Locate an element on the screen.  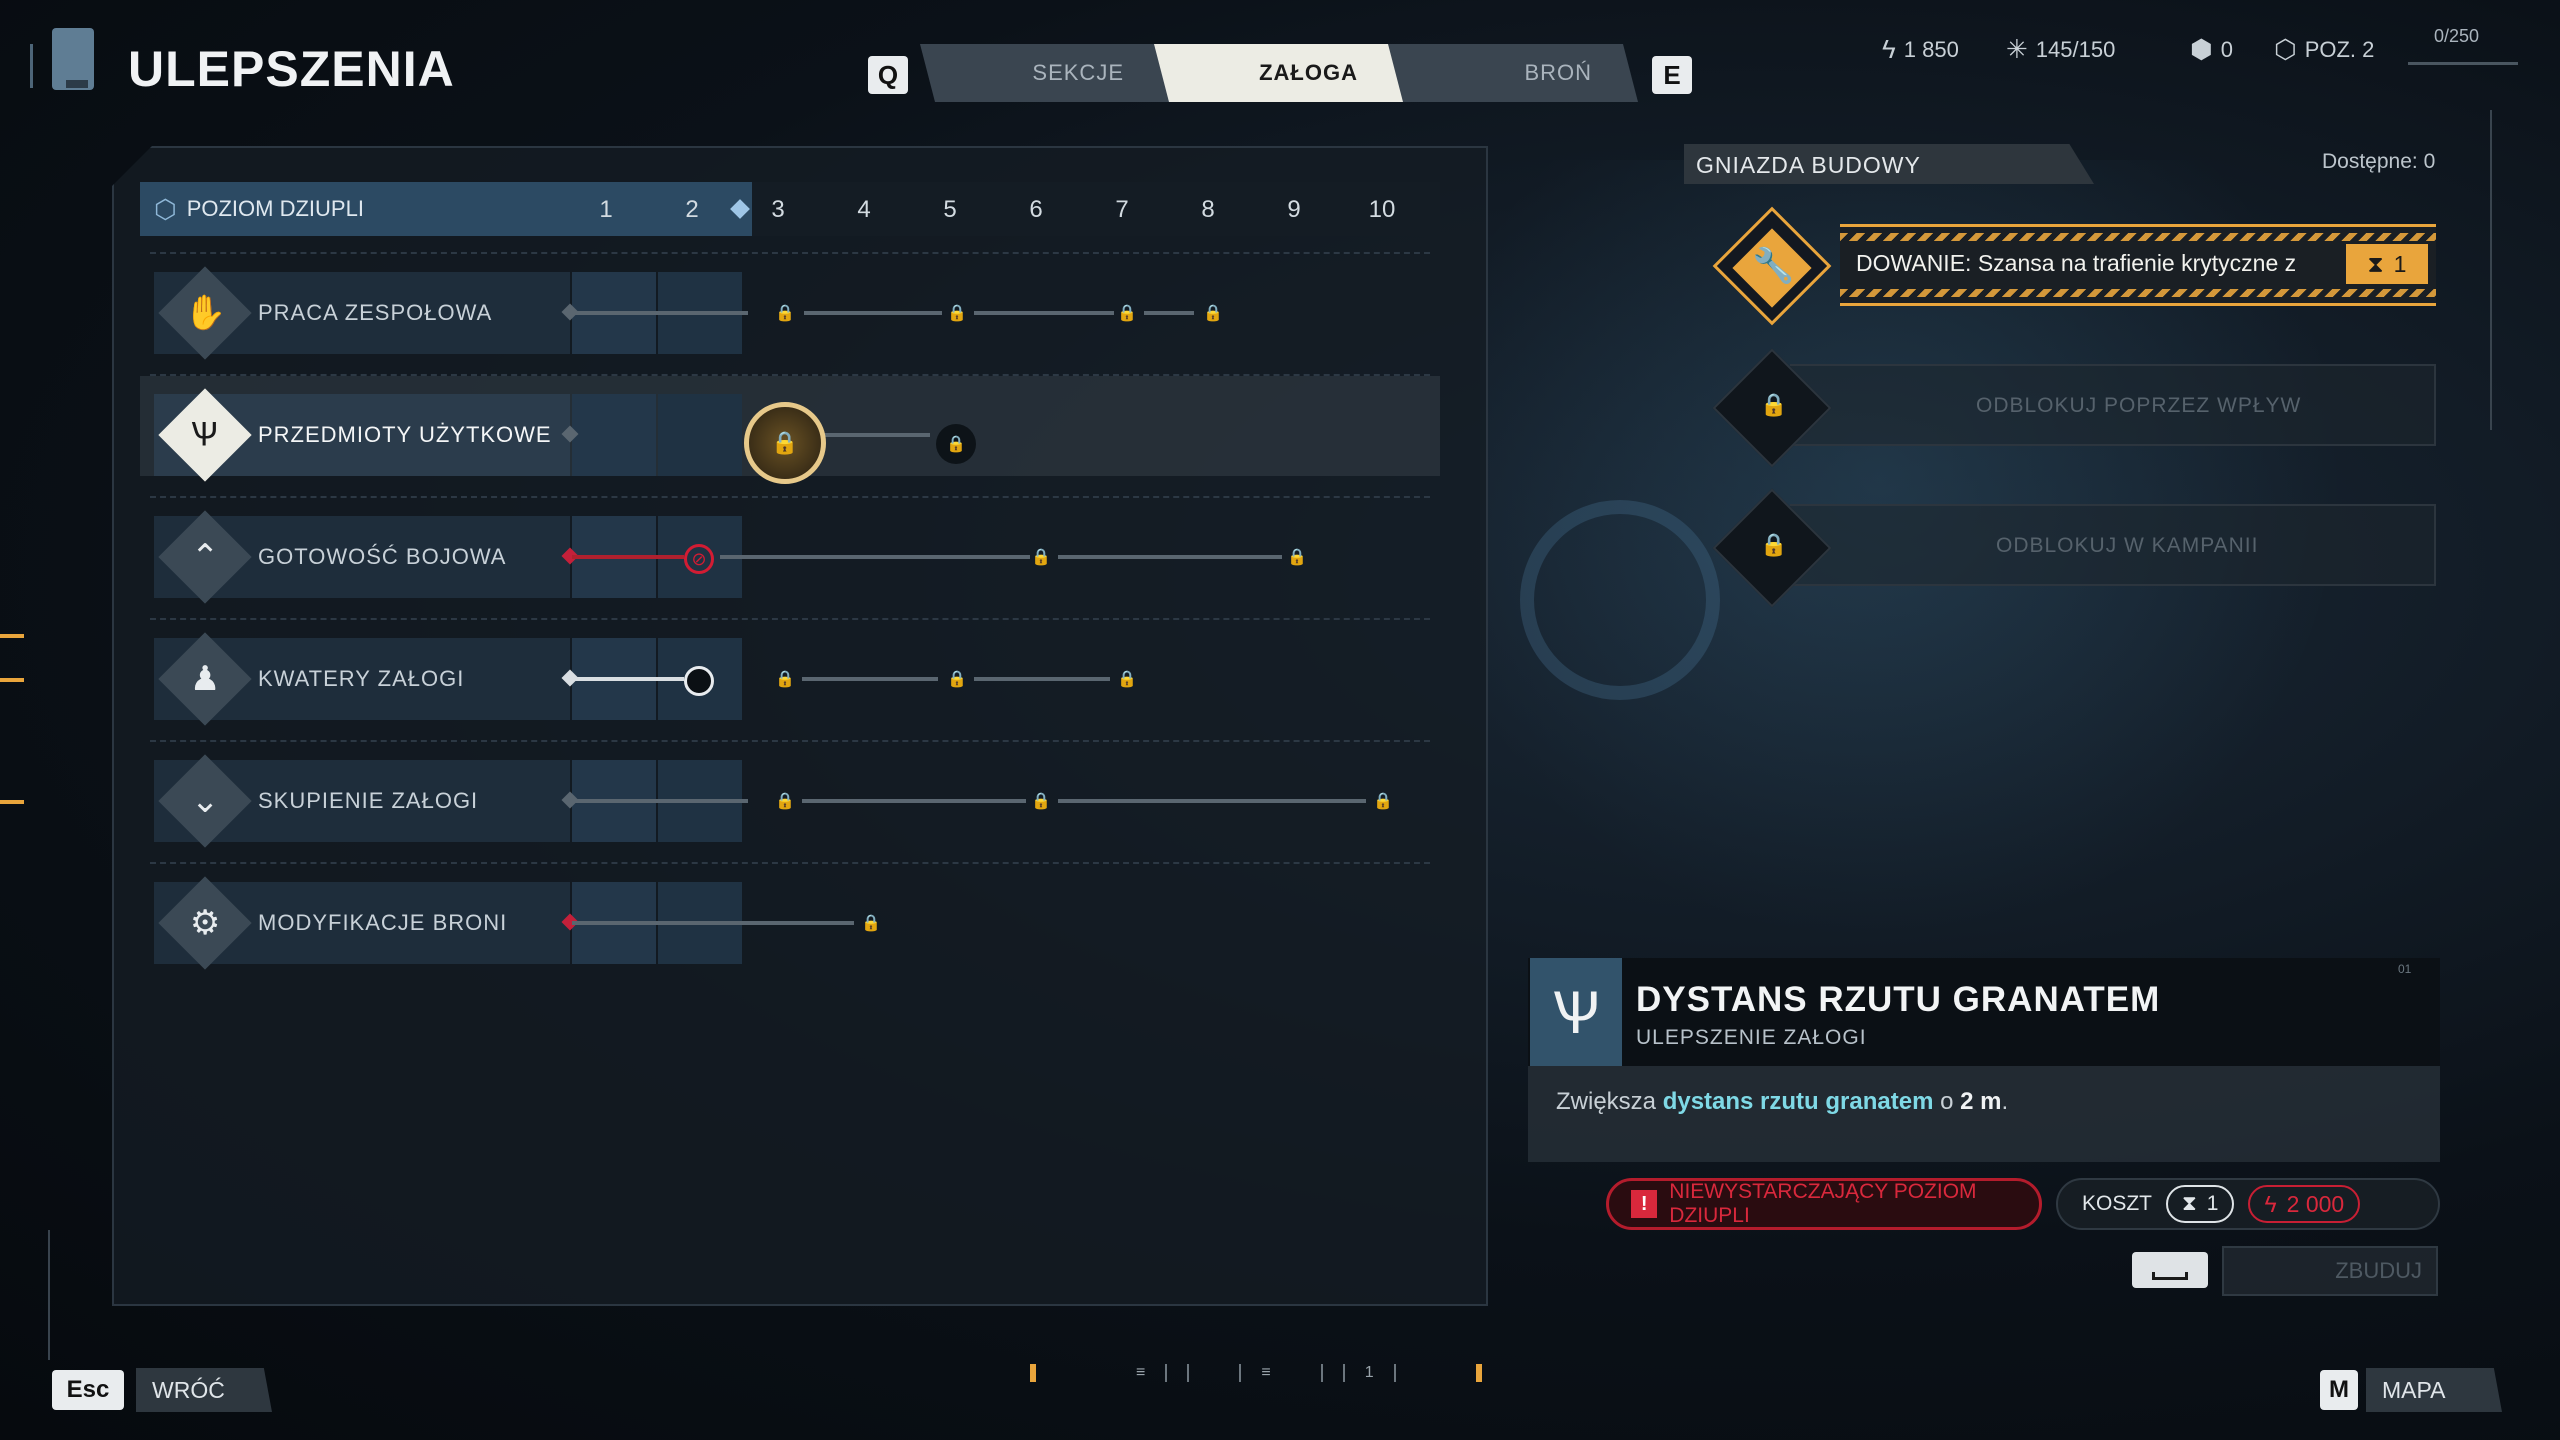
tokens-display: ⬢ 0 is located at coordinates (2211, 49).